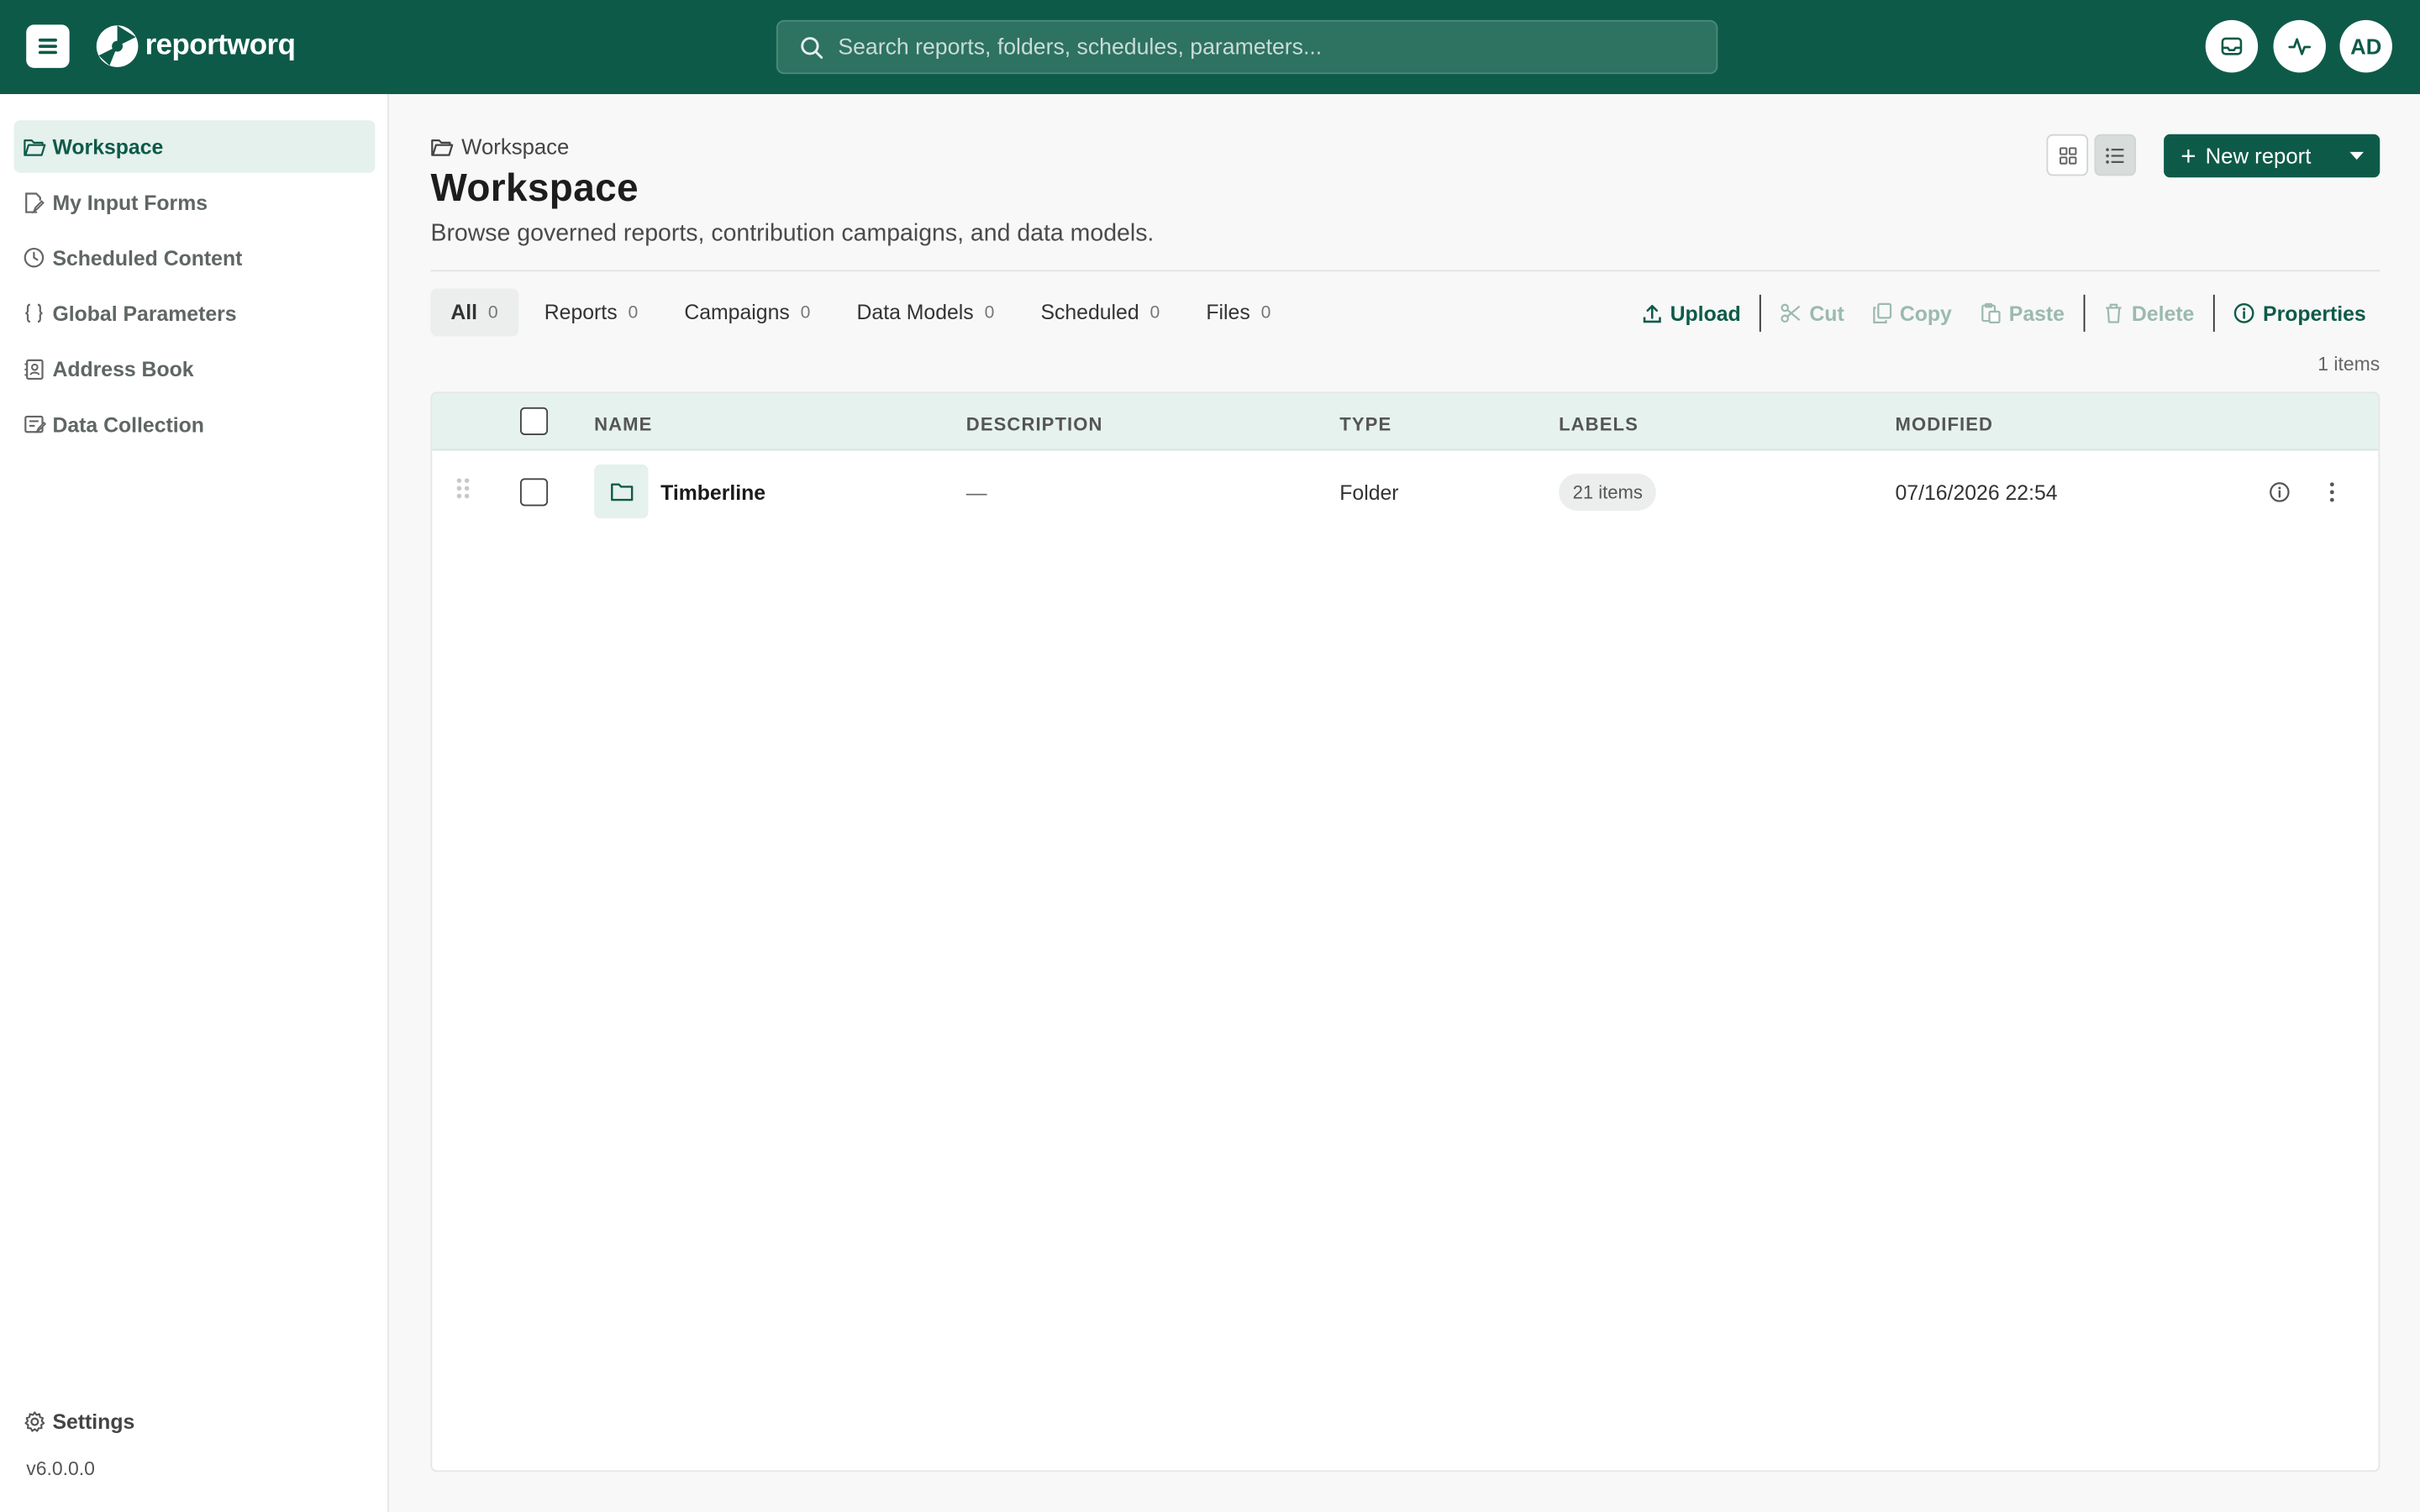 This screenshot has width=2420, height=1512. Describe the element at coordinates (2037, 313) in the screenshot. I see `paste-label: Paste` at that location.